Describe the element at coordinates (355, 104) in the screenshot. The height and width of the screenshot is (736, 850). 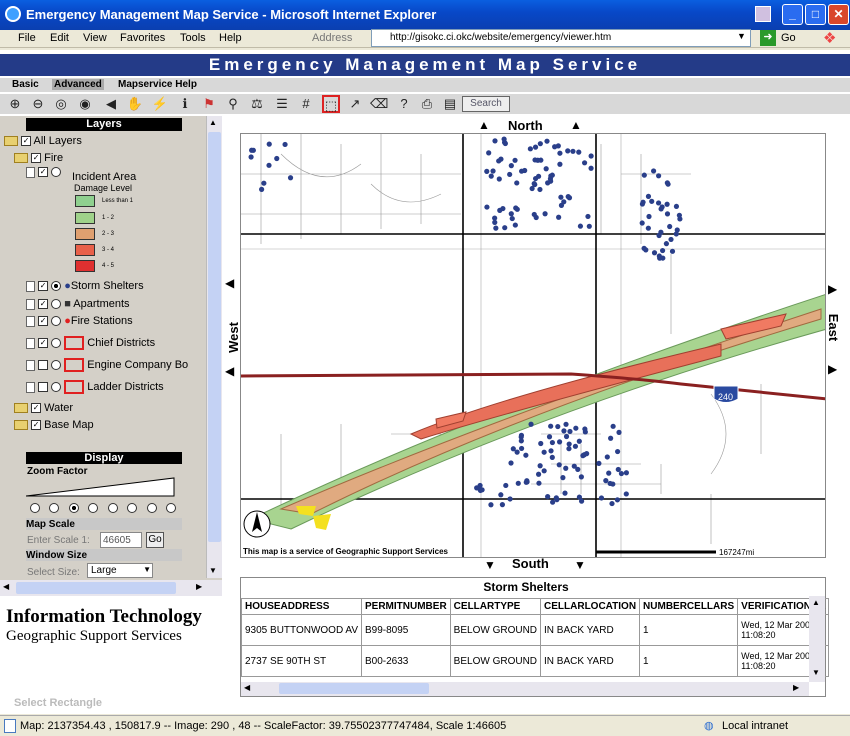
I see `select-line-icon: ↗` at that location.